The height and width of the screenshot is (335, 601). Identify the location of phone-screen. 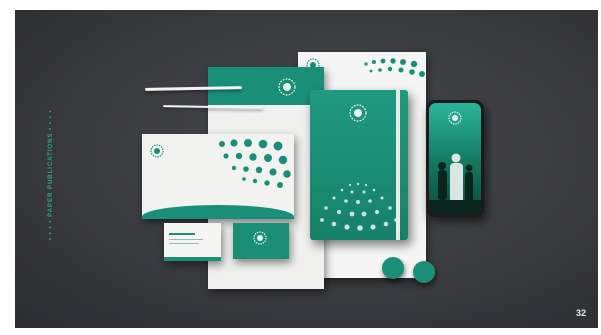
(455, 158).